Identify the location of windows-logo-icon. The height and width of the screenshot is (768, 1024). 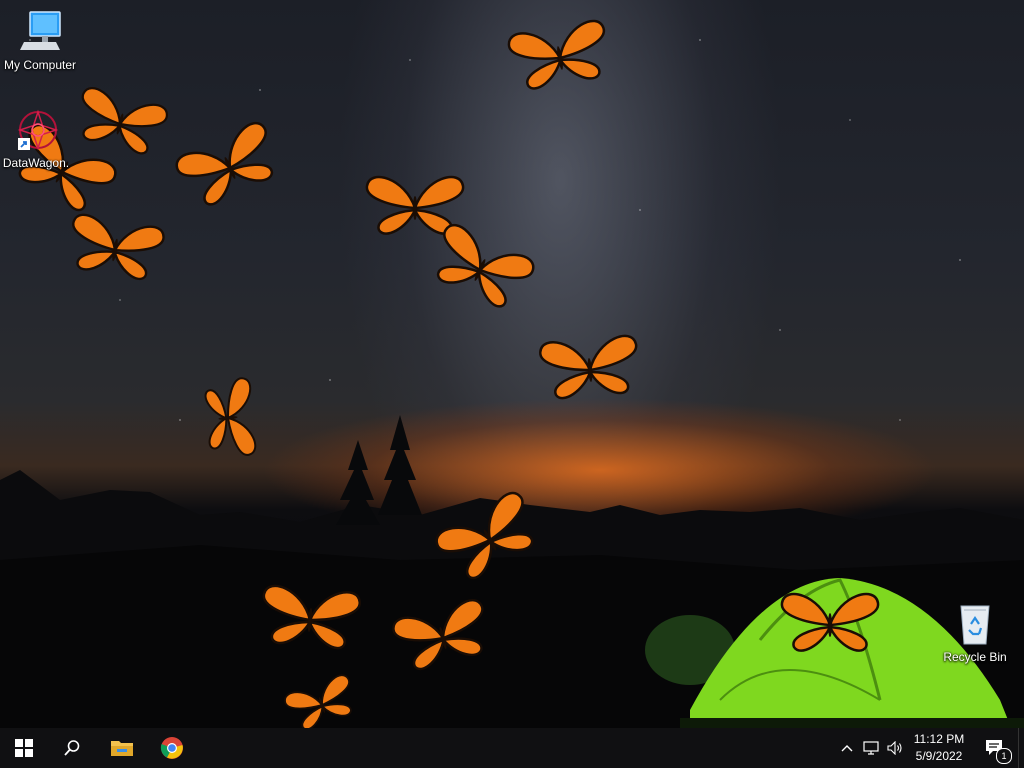
(24, 748).